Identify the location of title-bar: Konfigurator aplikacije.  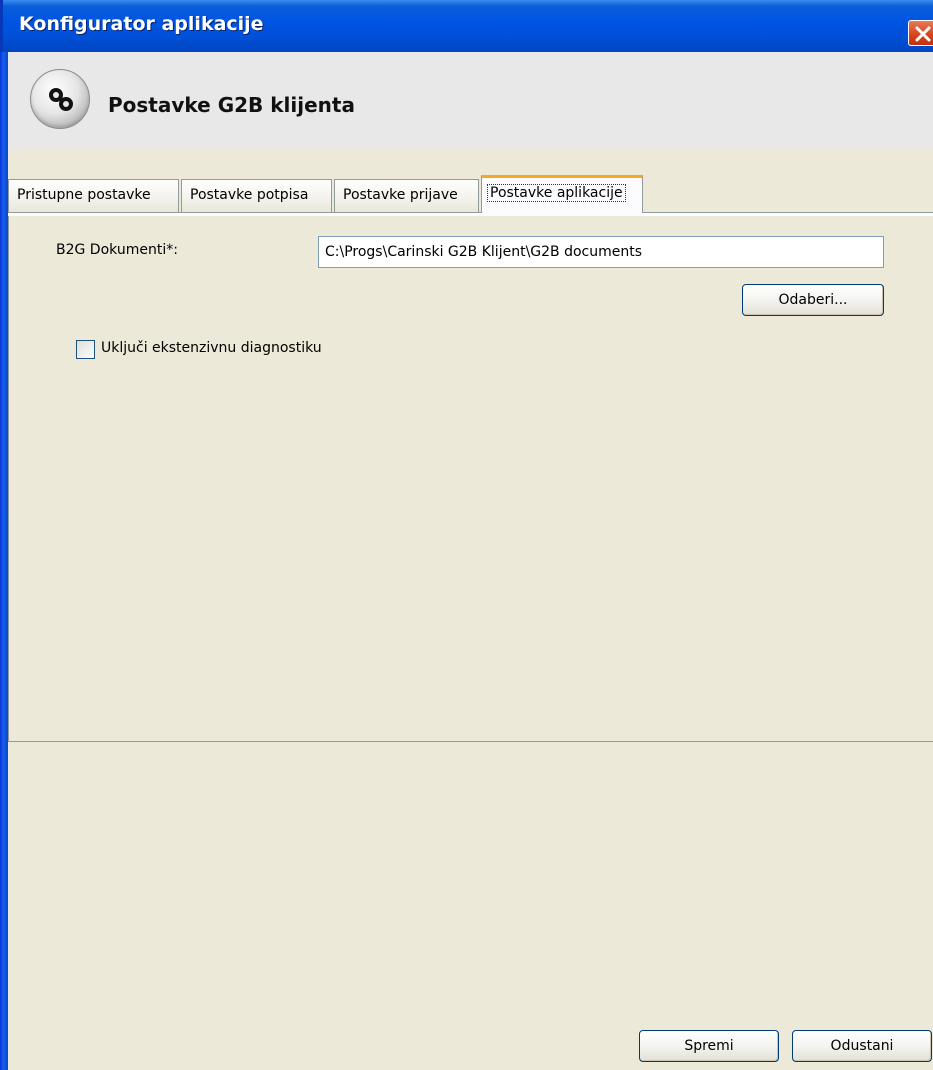
(466, 26).